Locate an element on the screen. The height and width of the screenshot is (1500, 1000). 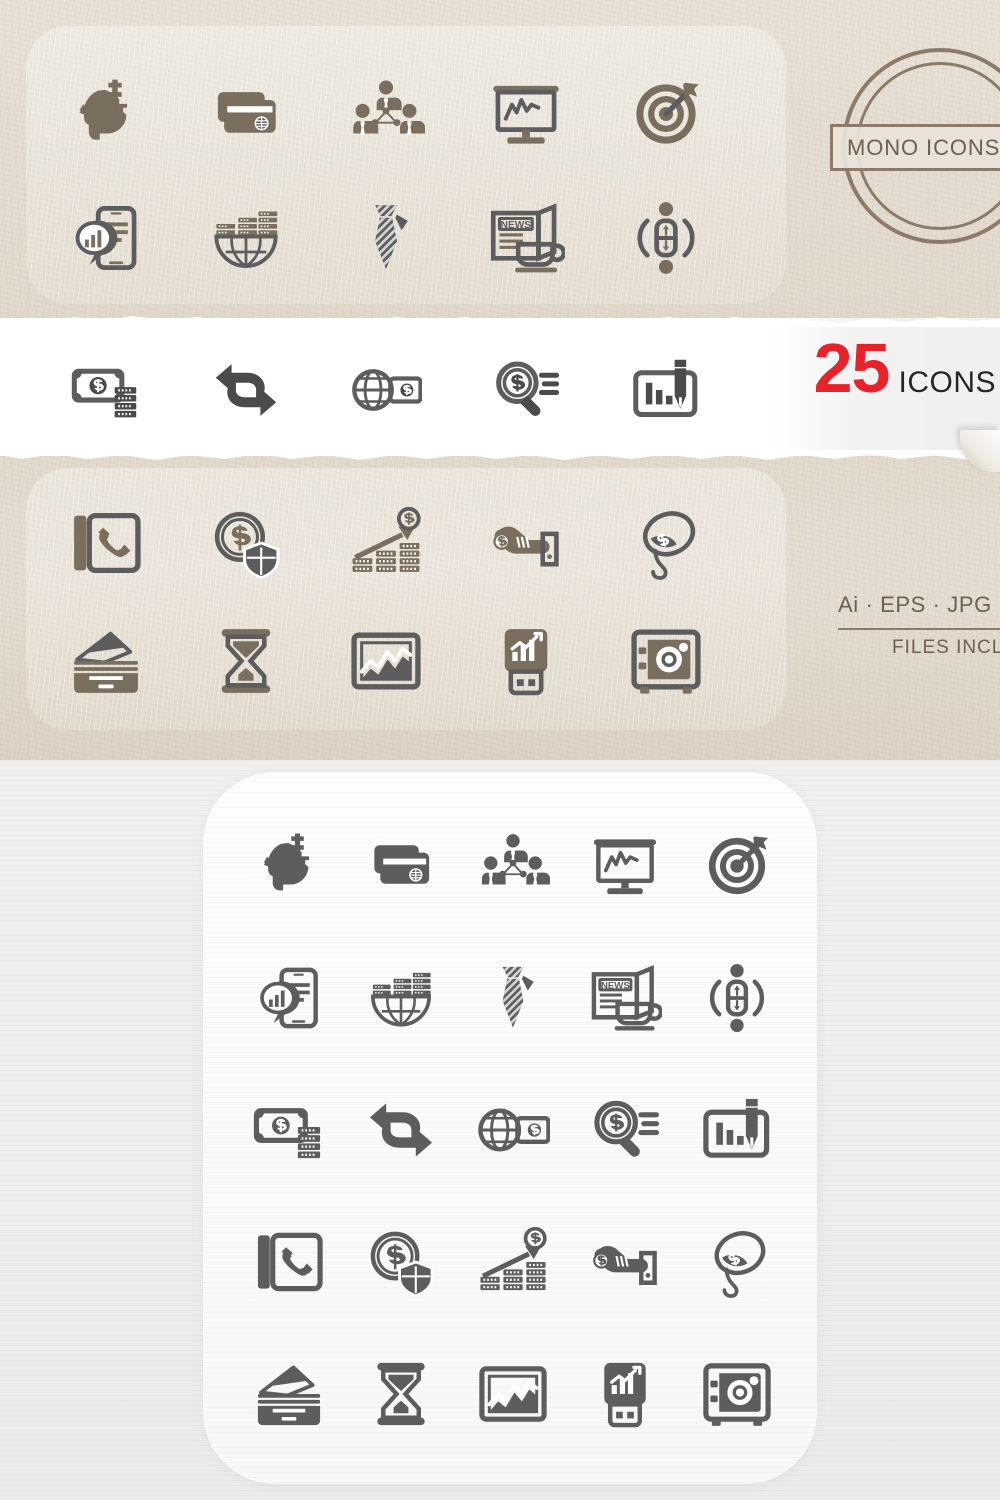
mid-icon-grid is located at coordinates (386, 602).